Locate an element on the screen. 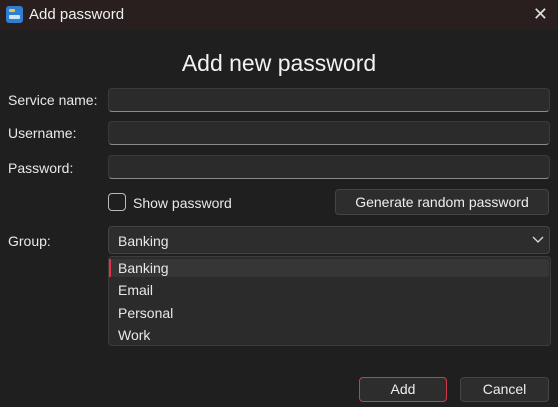  add-button: Add is located at coordinates (403, 389).